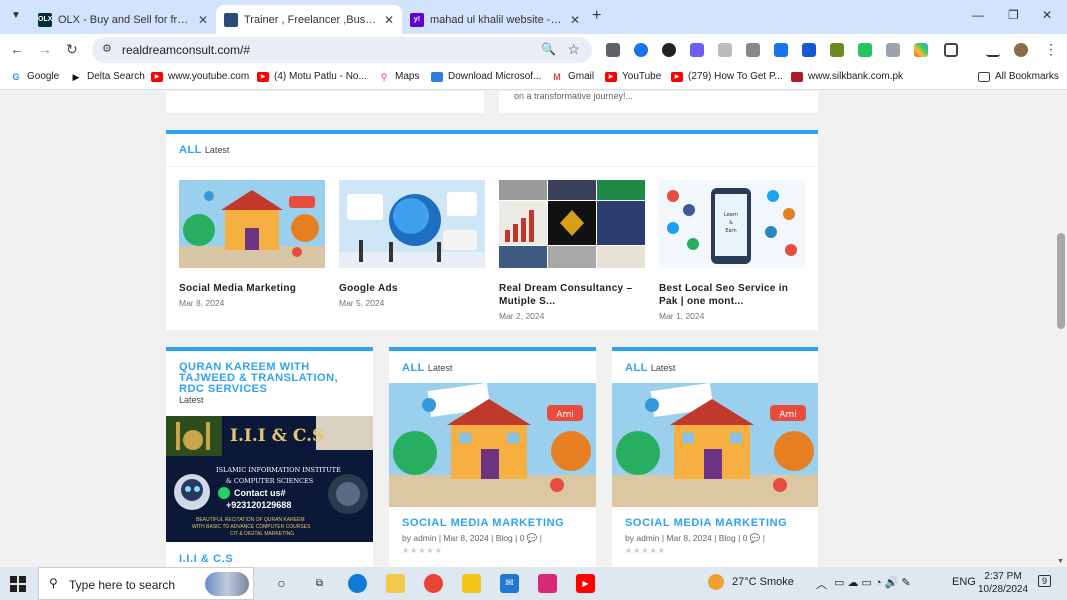  Describe the element at coordinates (319, 583) in the screenshot. I see `task-view-icon: ⧉` at that location.